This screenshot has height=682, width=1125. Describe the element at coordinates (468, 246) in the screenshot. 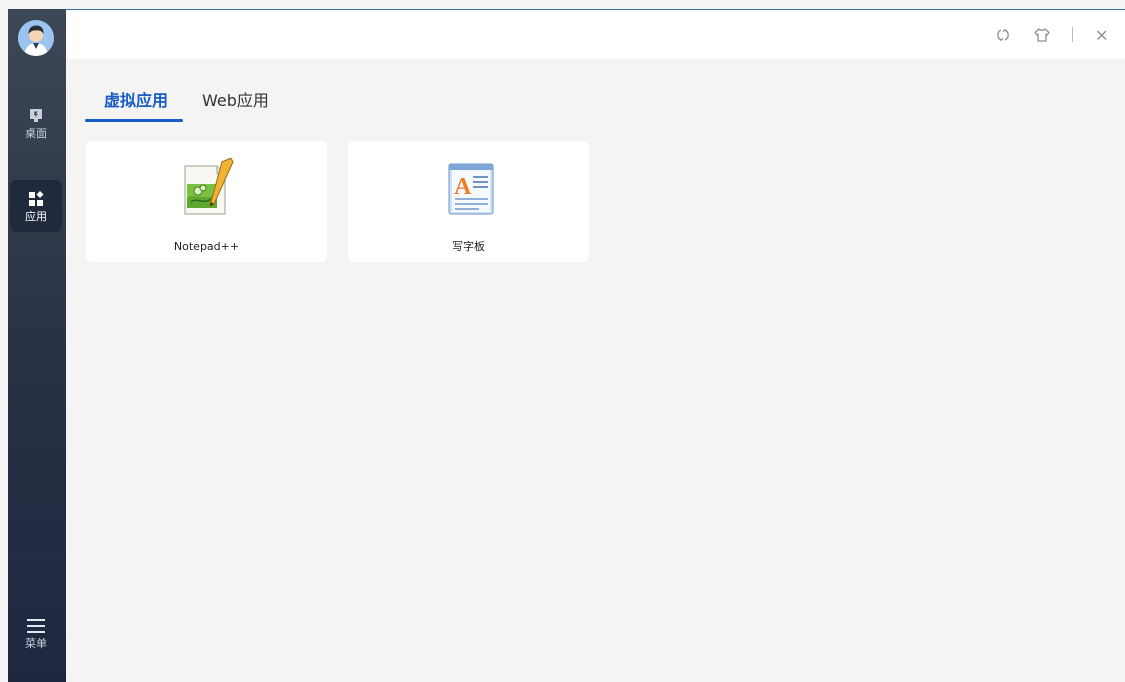

I see `app-name: 写字板` at that location.